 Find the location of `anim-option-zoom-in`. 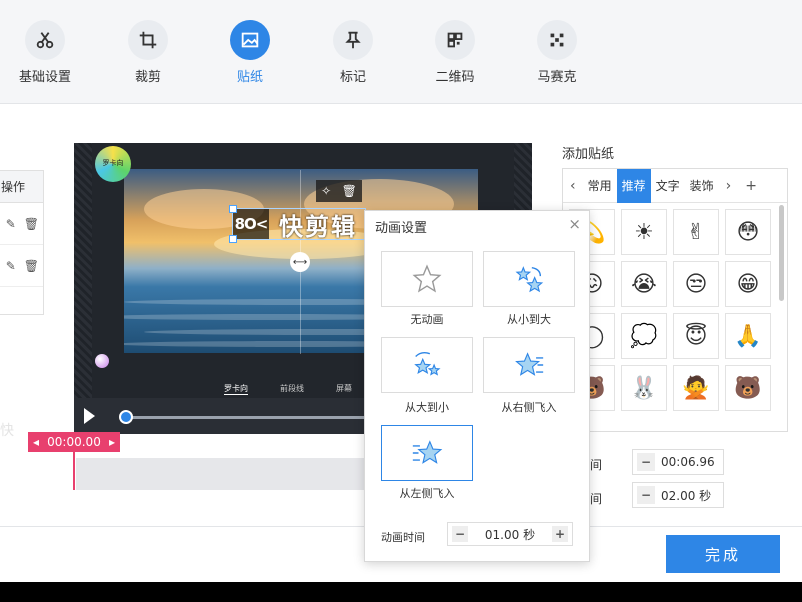

anim-option-zoom-in is located at coordinates (529, 279).